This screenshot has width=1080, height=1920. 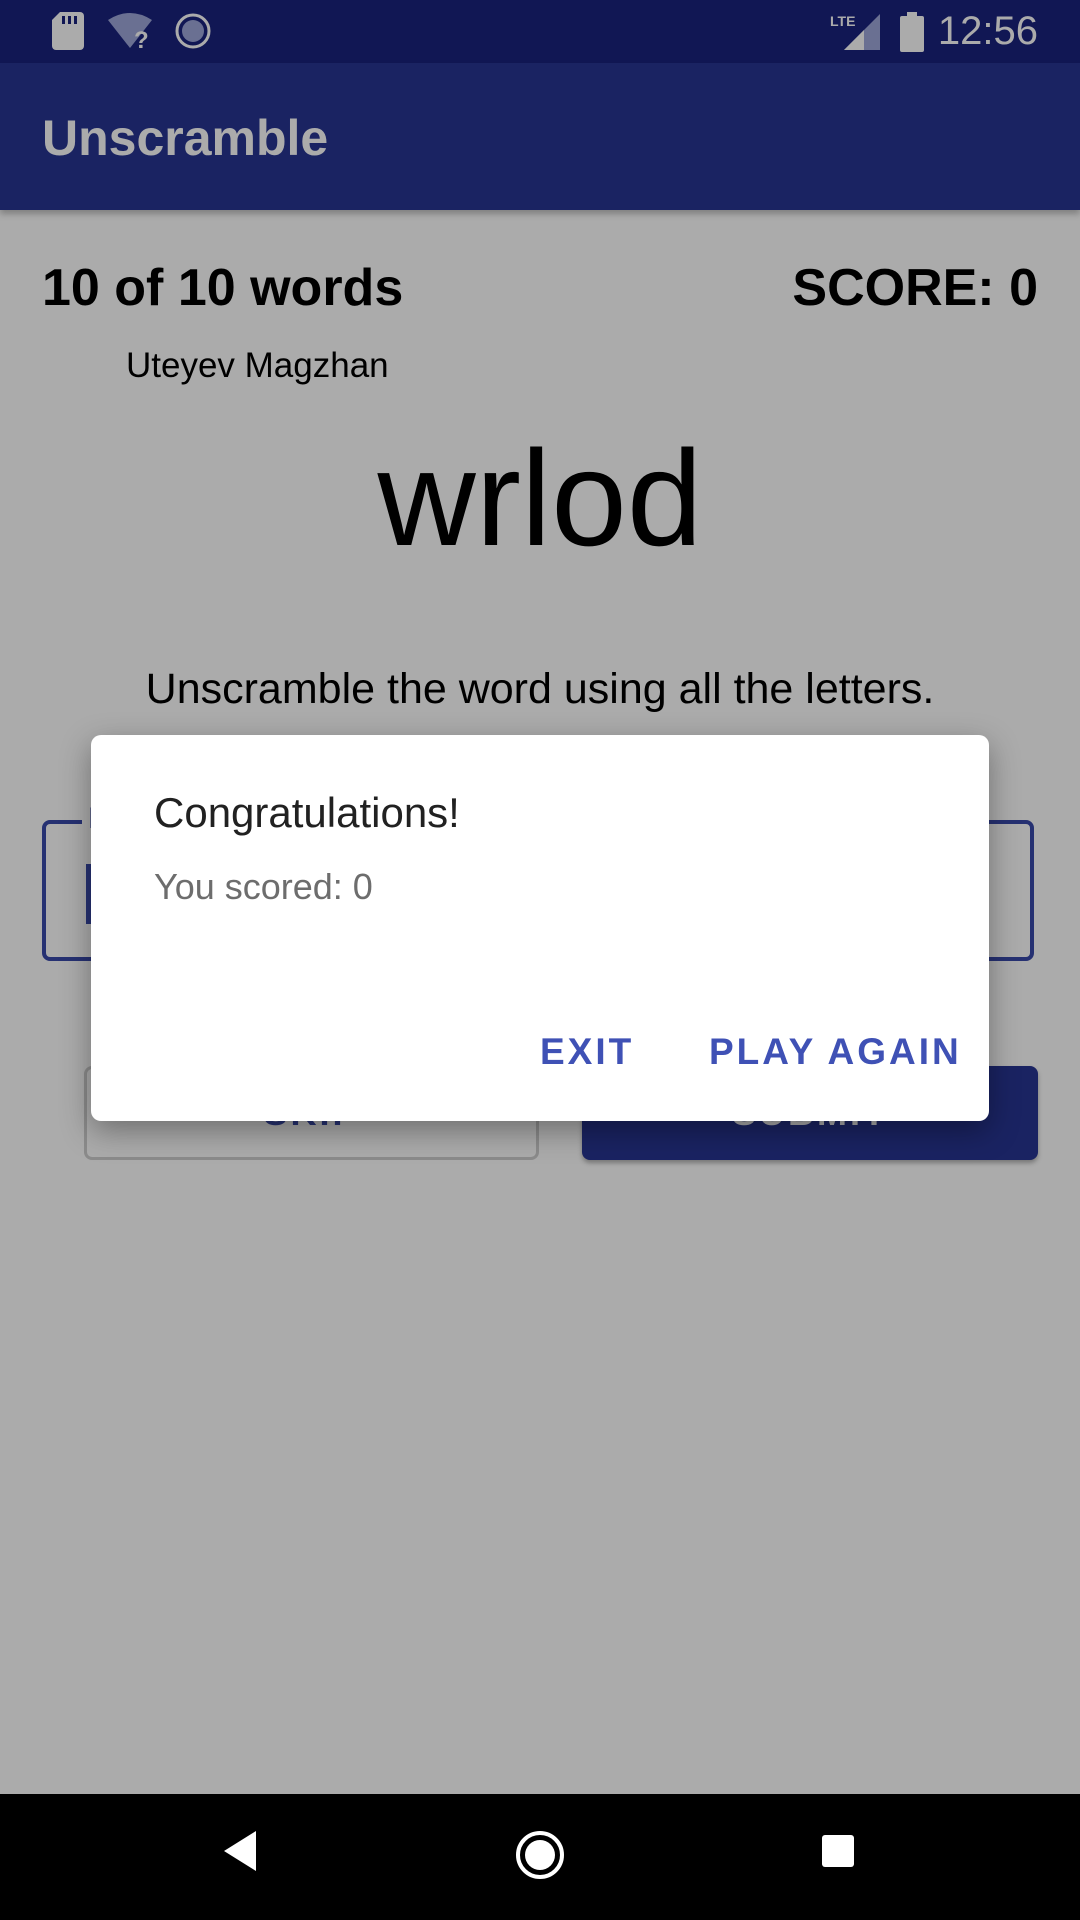 I want to click on home-icon, so click(x=540, y=1857).